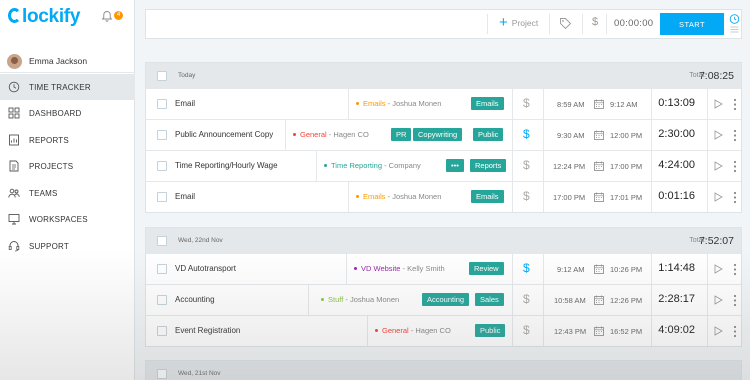  I want to click on entry-duration: 0:01:16, so click(676, 196).